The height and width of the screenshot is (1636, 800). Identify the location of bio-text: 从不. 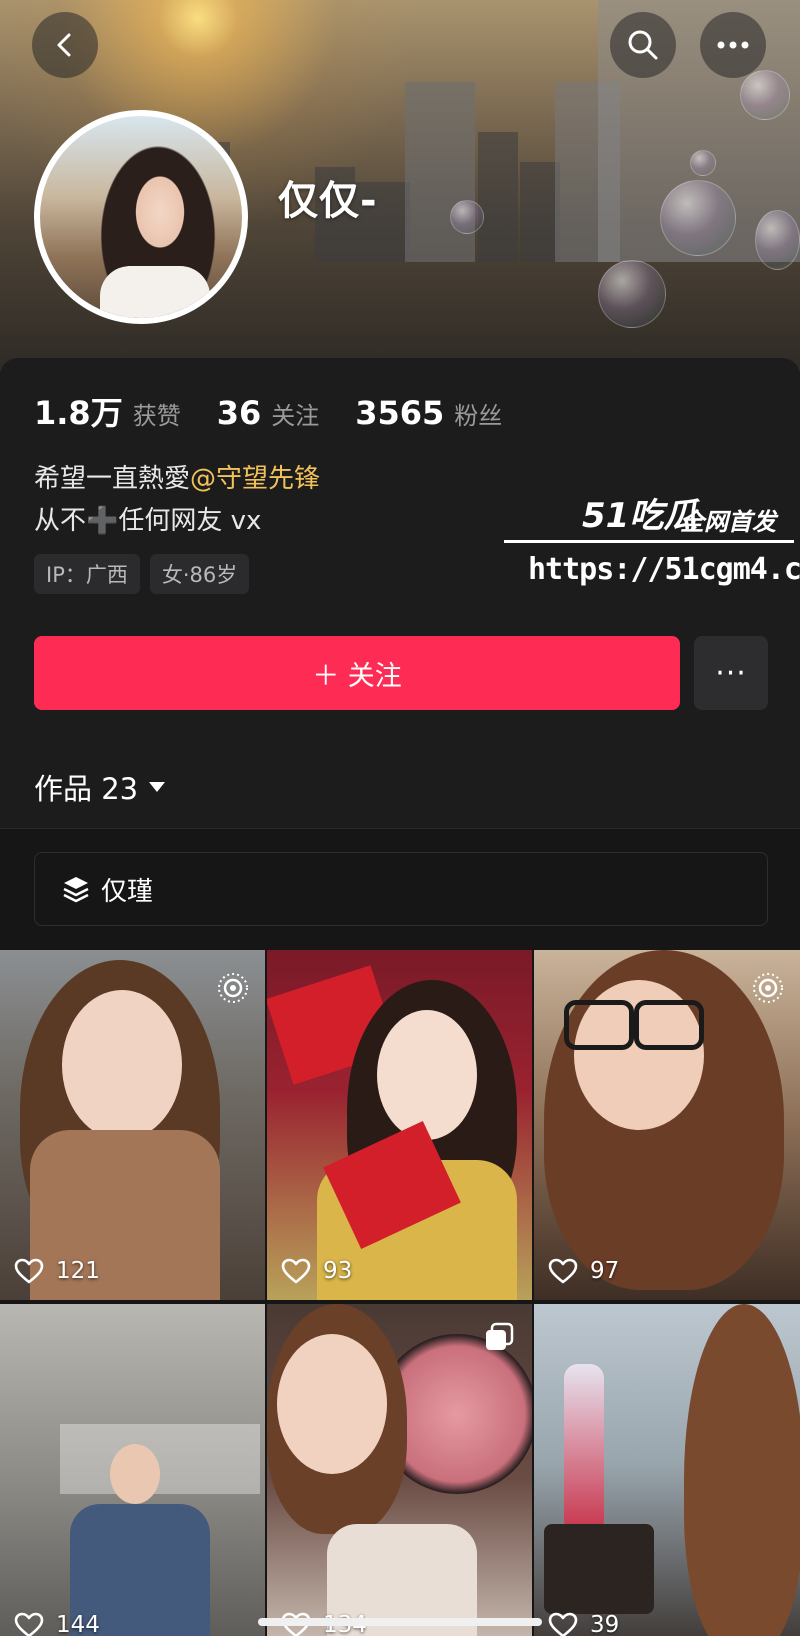
(60, 521).